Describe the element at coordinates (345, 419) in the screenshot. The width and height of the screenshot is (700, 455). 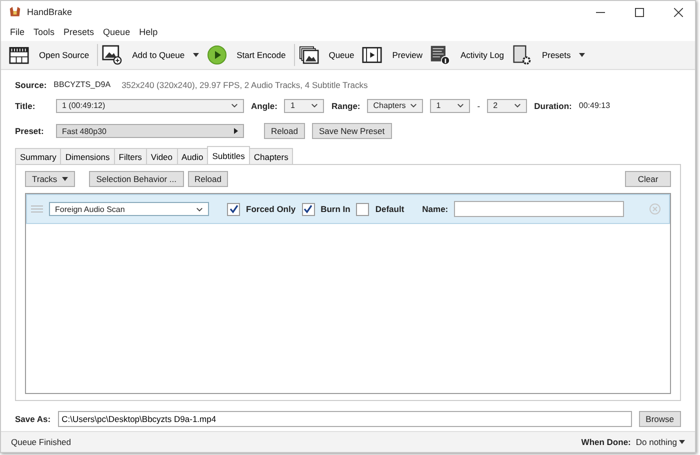
I see `save-path-field: C:\Users\pc\Desktop\Bbcyzts D9a-1.mp4` at that location.